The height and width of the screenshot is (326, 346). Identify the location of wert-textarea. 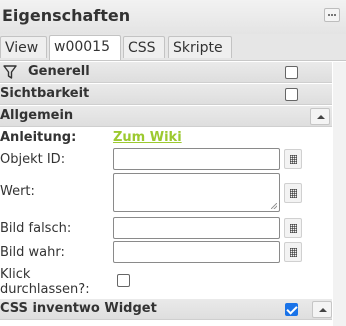
(196, 192).